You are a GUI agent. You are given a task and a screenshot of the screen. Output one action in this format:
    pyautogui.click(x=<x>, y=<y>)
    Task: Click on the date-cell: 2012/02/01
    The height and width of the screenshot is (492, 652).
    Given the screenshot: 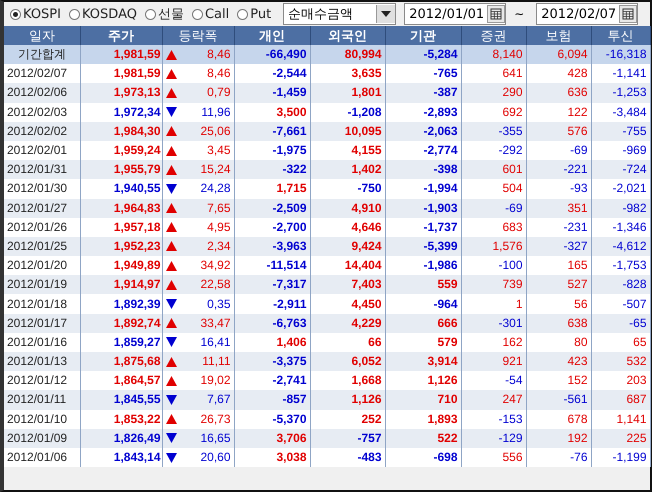 What is the action you would take?
    pyautogui.click(x=42, y=150)
    